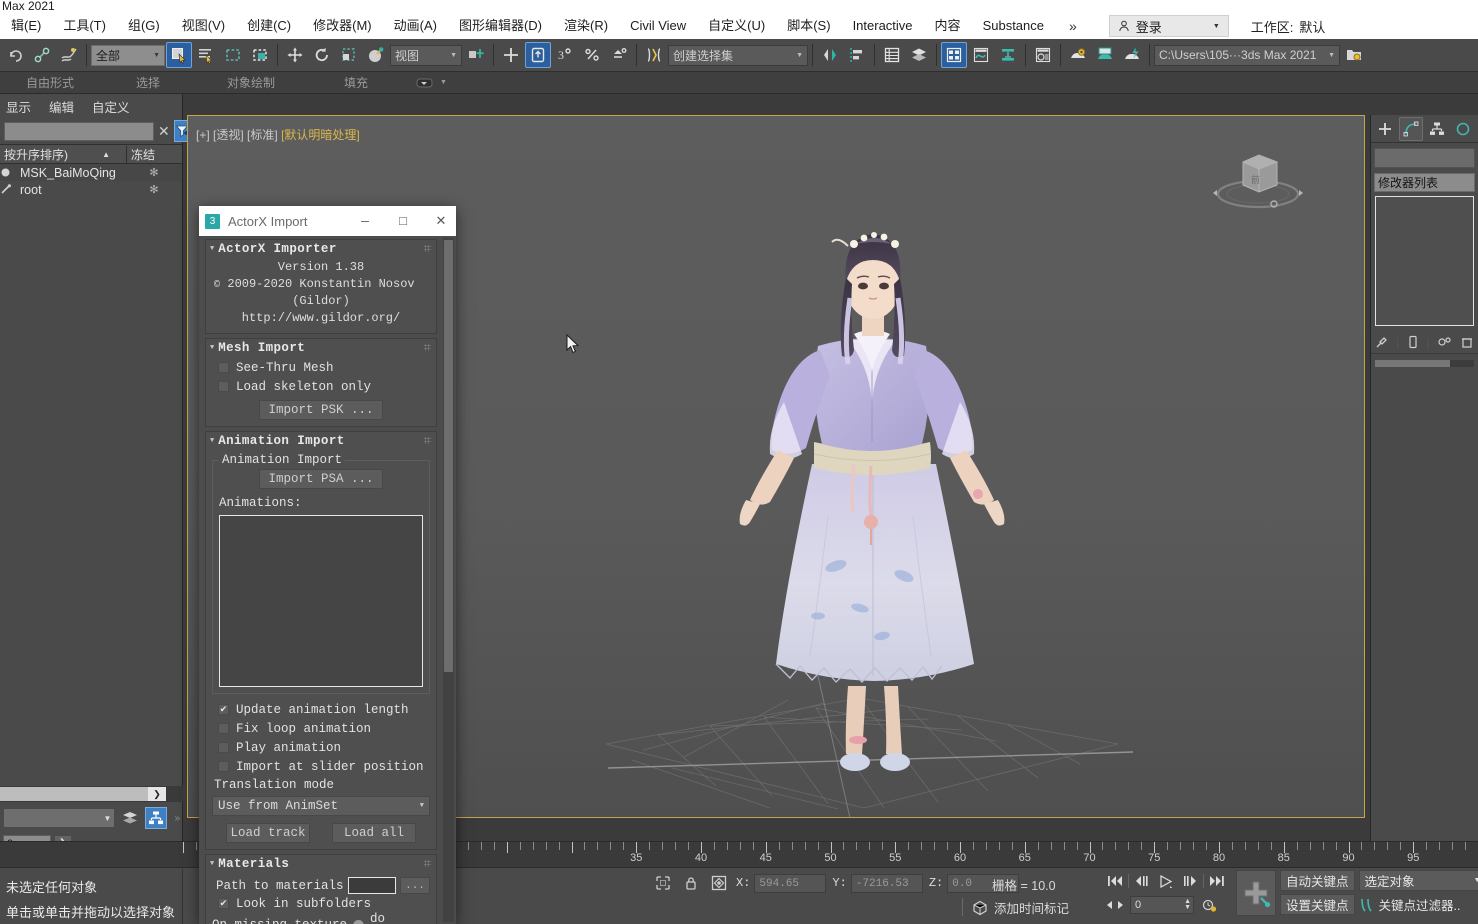 The image size is (1478, 924). Describe the element at coordinates (1354, 55) in the screenshot. I see `project-folder-icon` at that location.